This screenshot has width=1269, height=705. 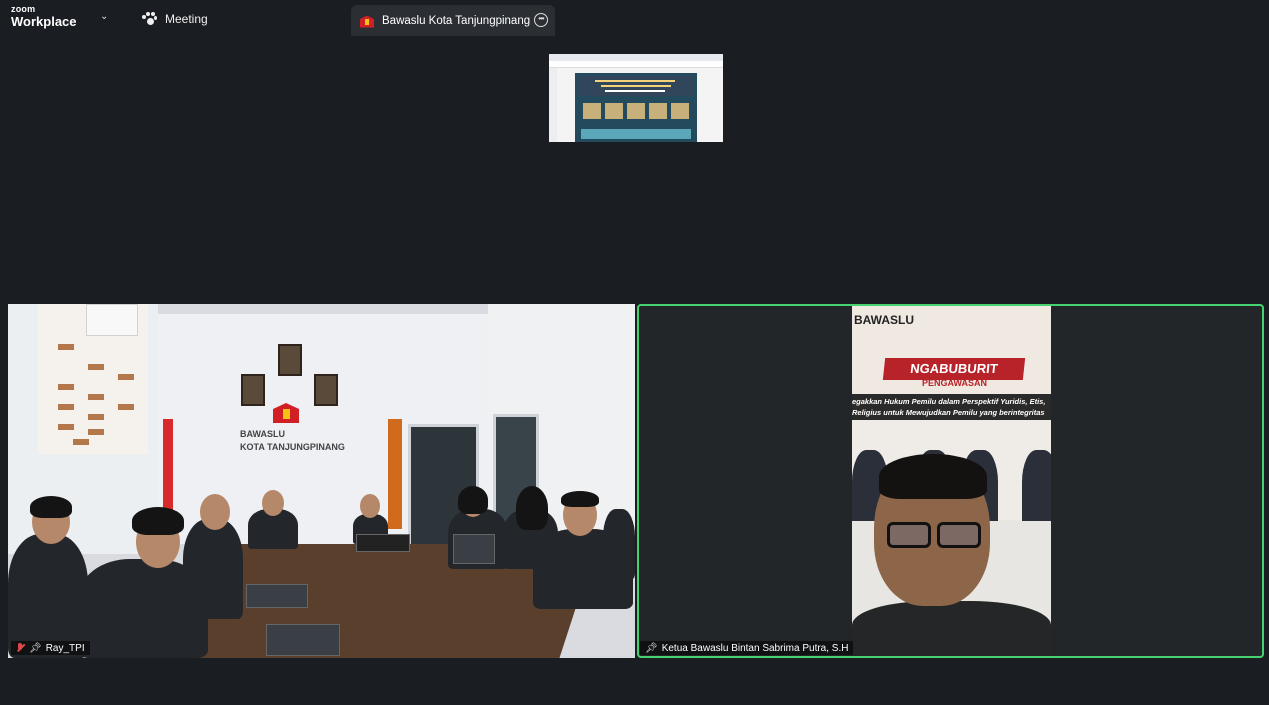 What do you see at coordinates (934, 535) in the screenshot?
I see `speaker-glasses` at bounding box center [934, 535].